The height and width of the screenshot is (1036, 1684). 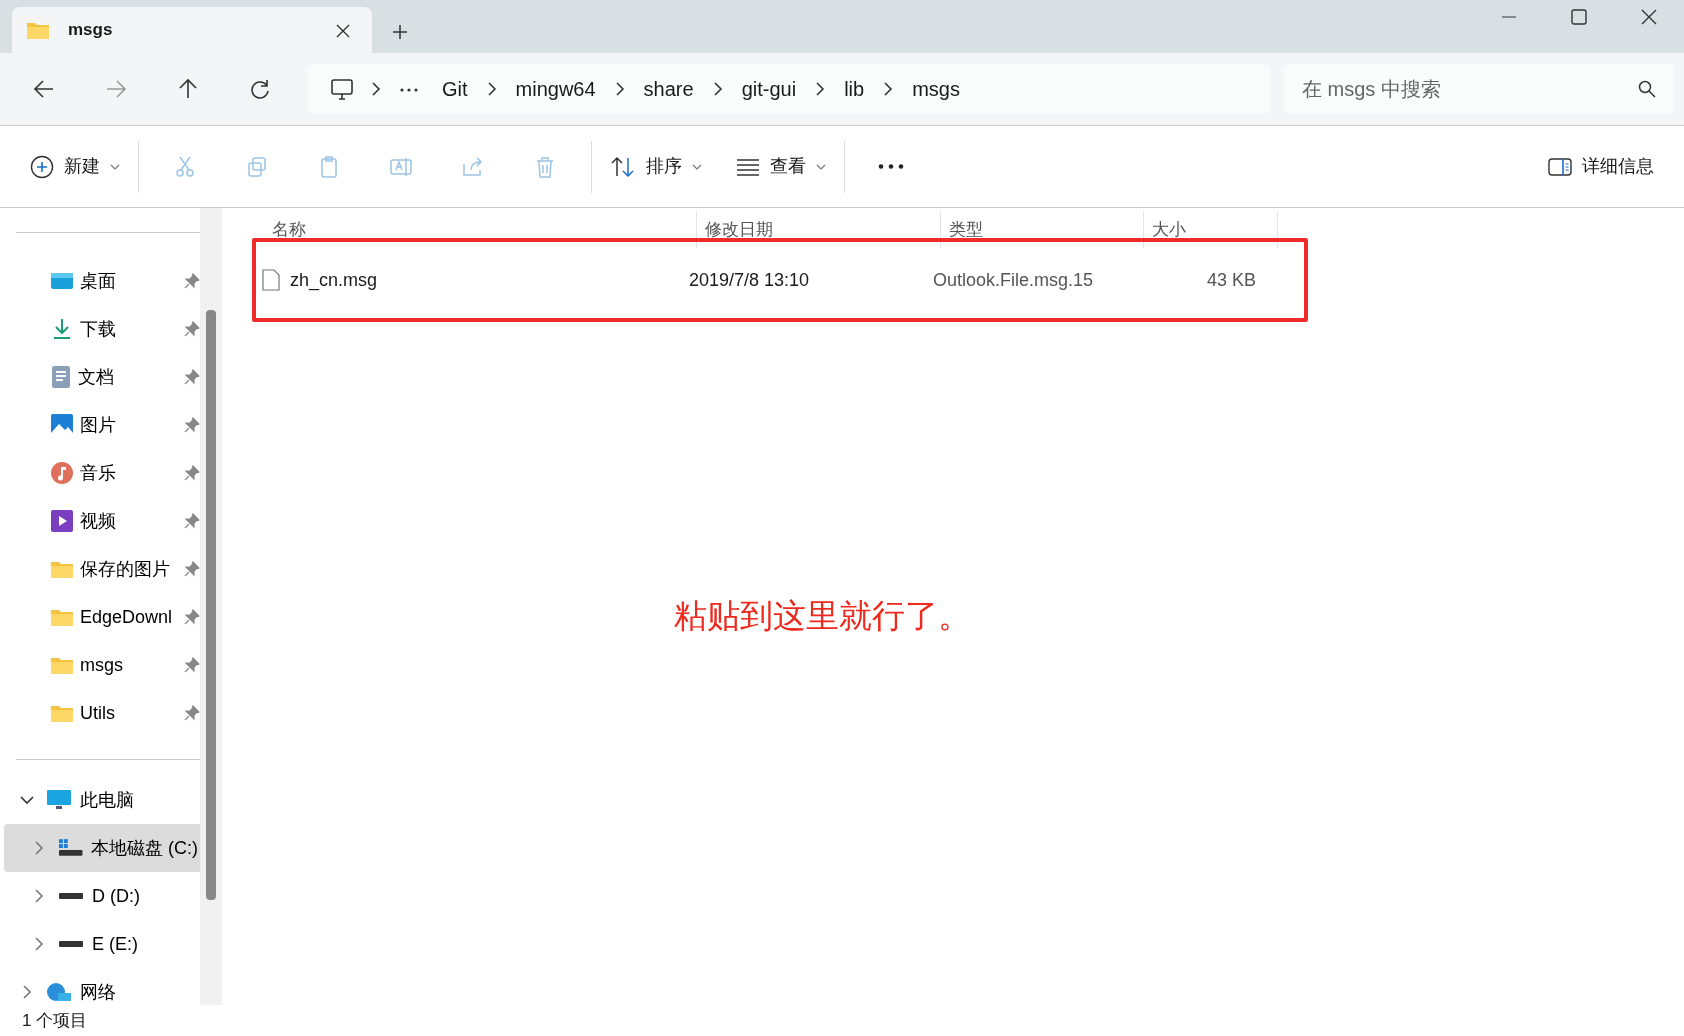 I want to click on search-field: 在 msgs 中搜索, so click(x=1479, y=89).